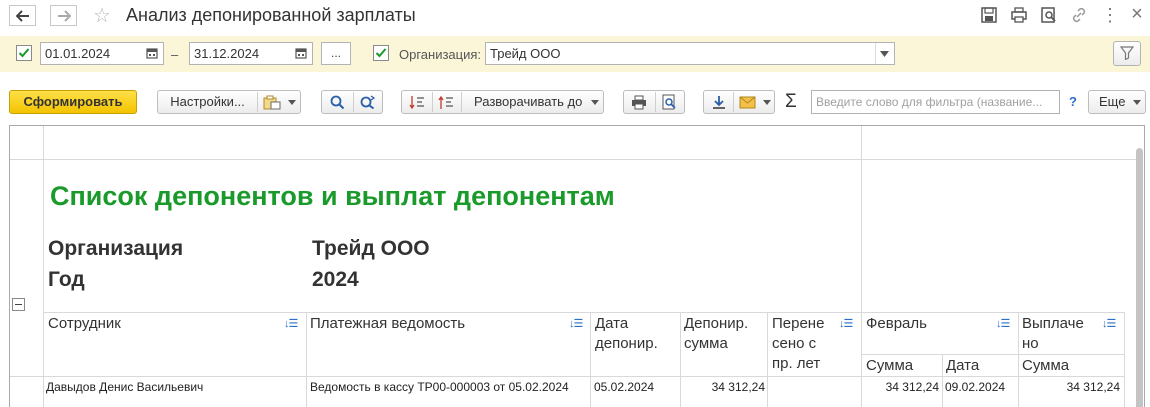  Describe the element at coordinates (1137, 14) in the screenshot. I see `close-icon: ×` at that location.